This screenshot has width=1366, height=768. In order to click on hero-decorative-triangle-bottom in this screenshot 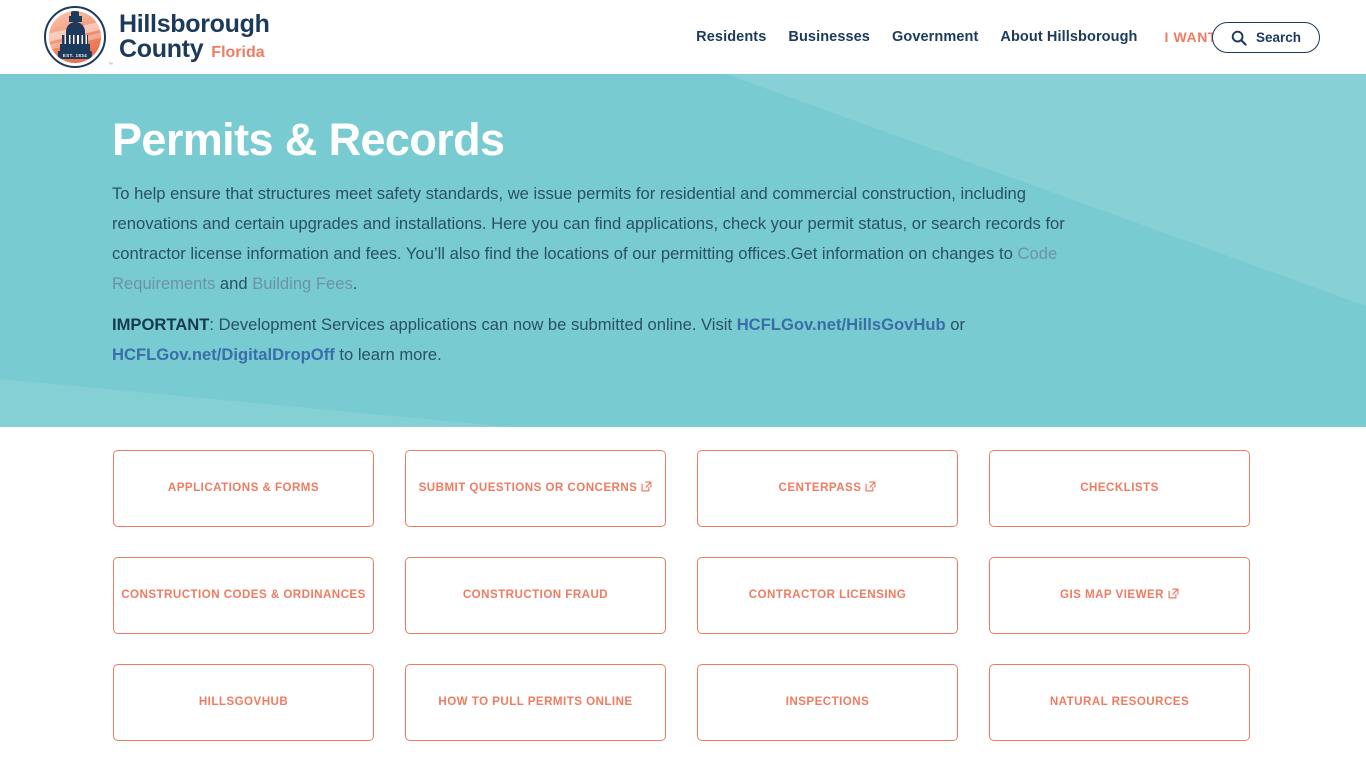, I will do `click(255, 403)`.